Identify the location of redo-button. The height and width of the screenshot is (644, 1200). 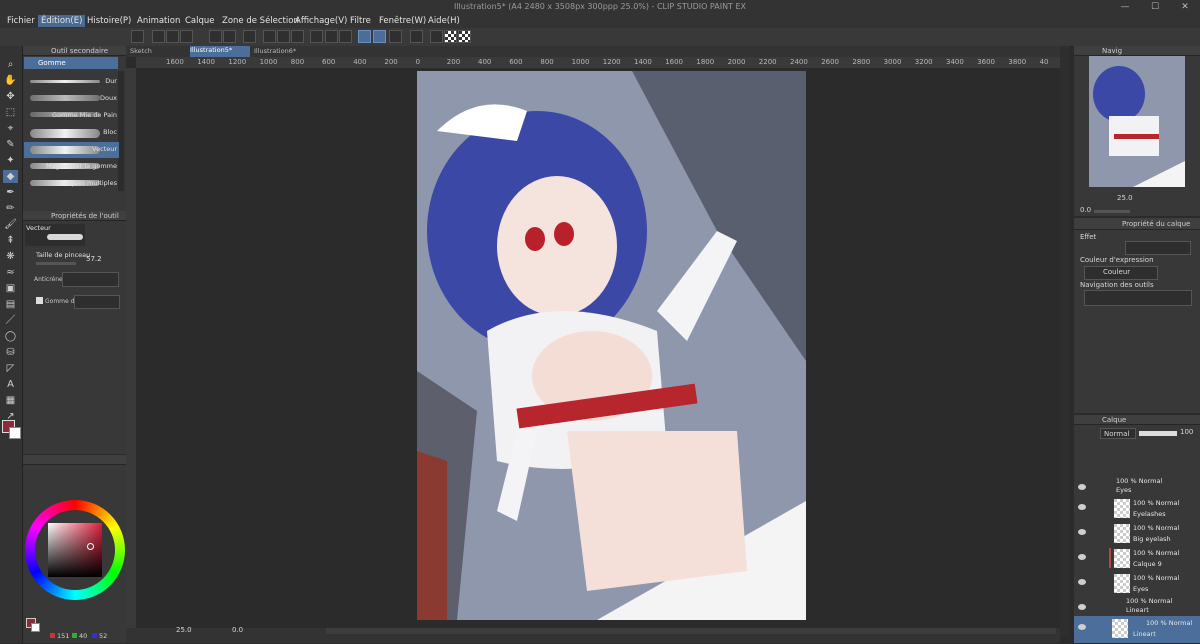
(229, 36).